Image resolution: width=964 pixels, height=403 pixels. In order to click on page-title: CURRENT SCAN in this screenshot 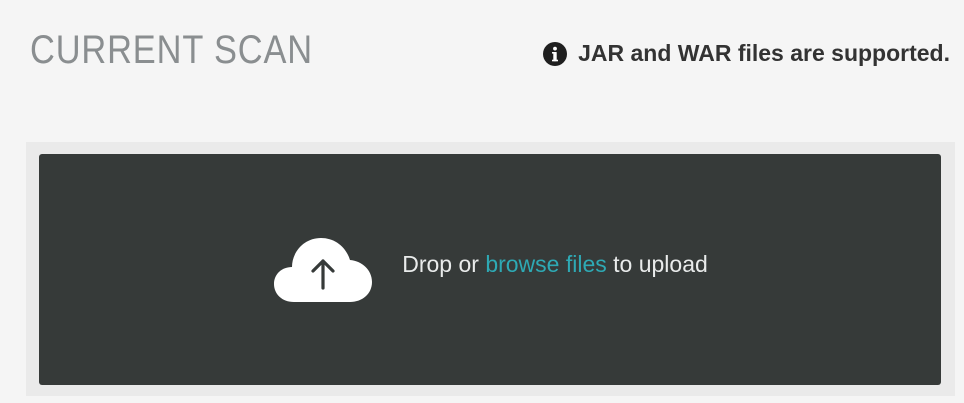, I will do `click(172, 50)`.